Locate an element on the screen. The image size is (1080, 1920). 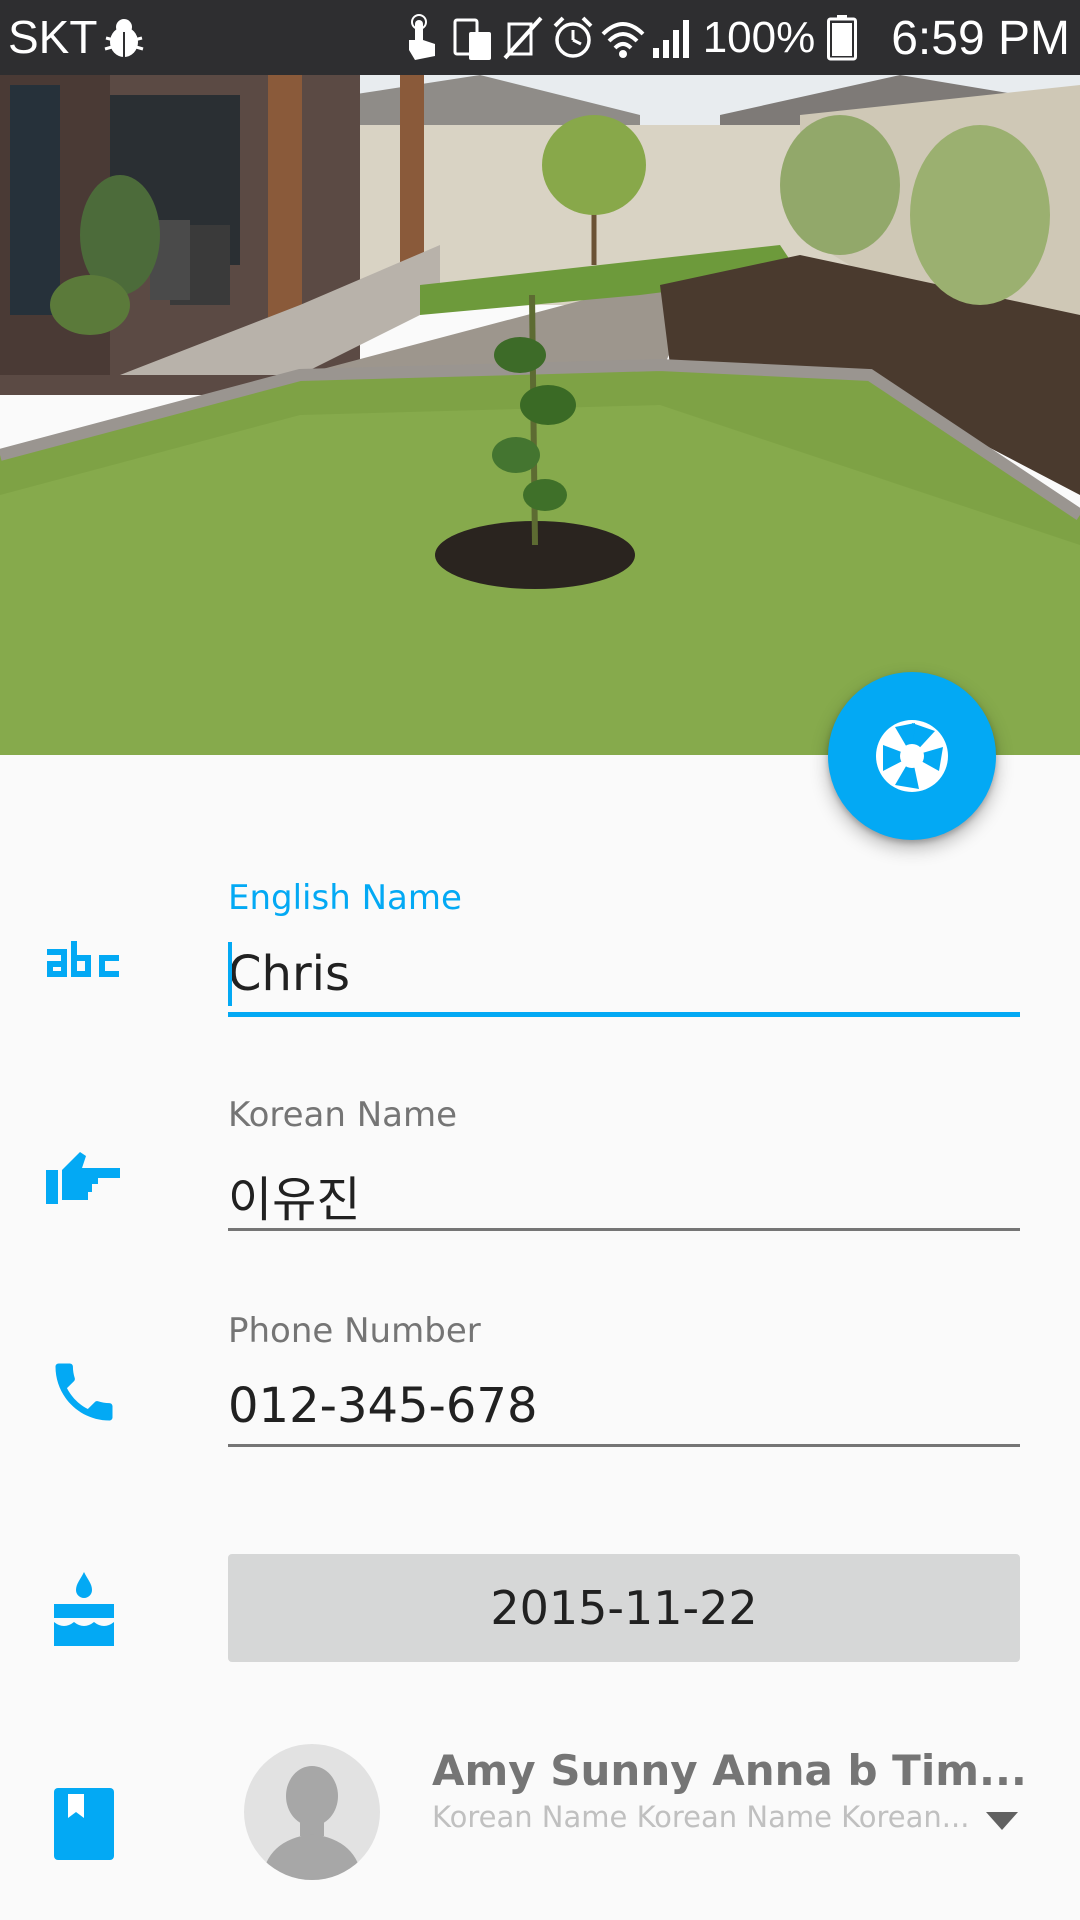
battery-icon is located at coordinates (842, 38).